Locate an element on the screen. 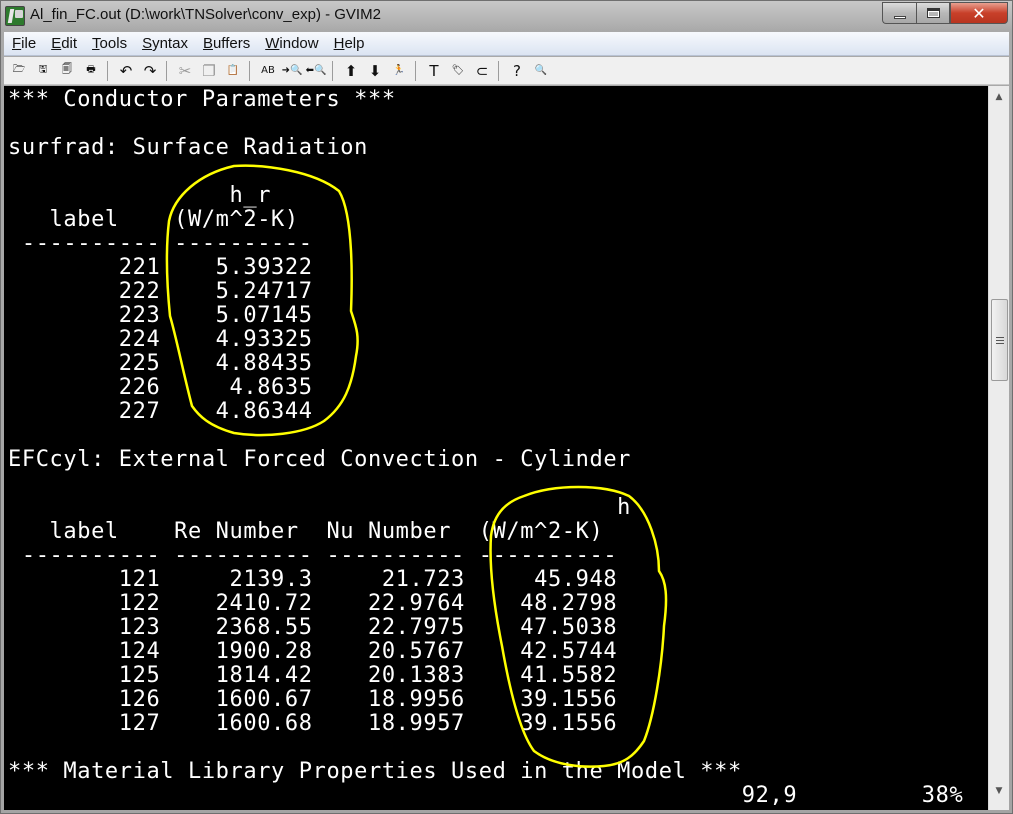 This screenshot has height=814, width=1013. menu-tools: Tools is located at coordinates (109, 43).